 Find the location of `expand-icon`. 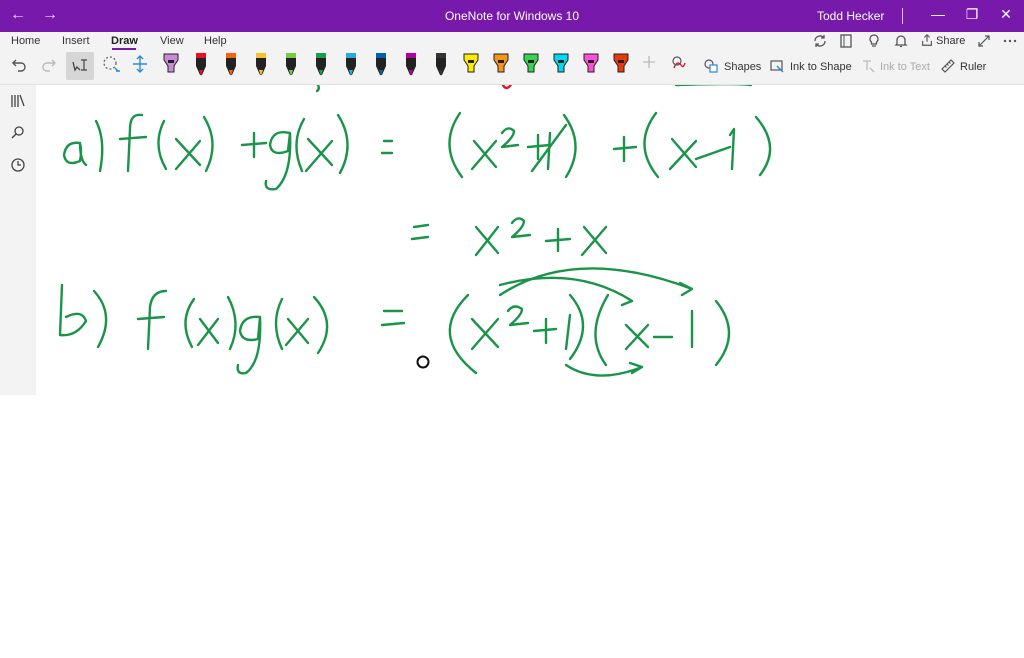

expand-icon is located at coordinates (984, 41).